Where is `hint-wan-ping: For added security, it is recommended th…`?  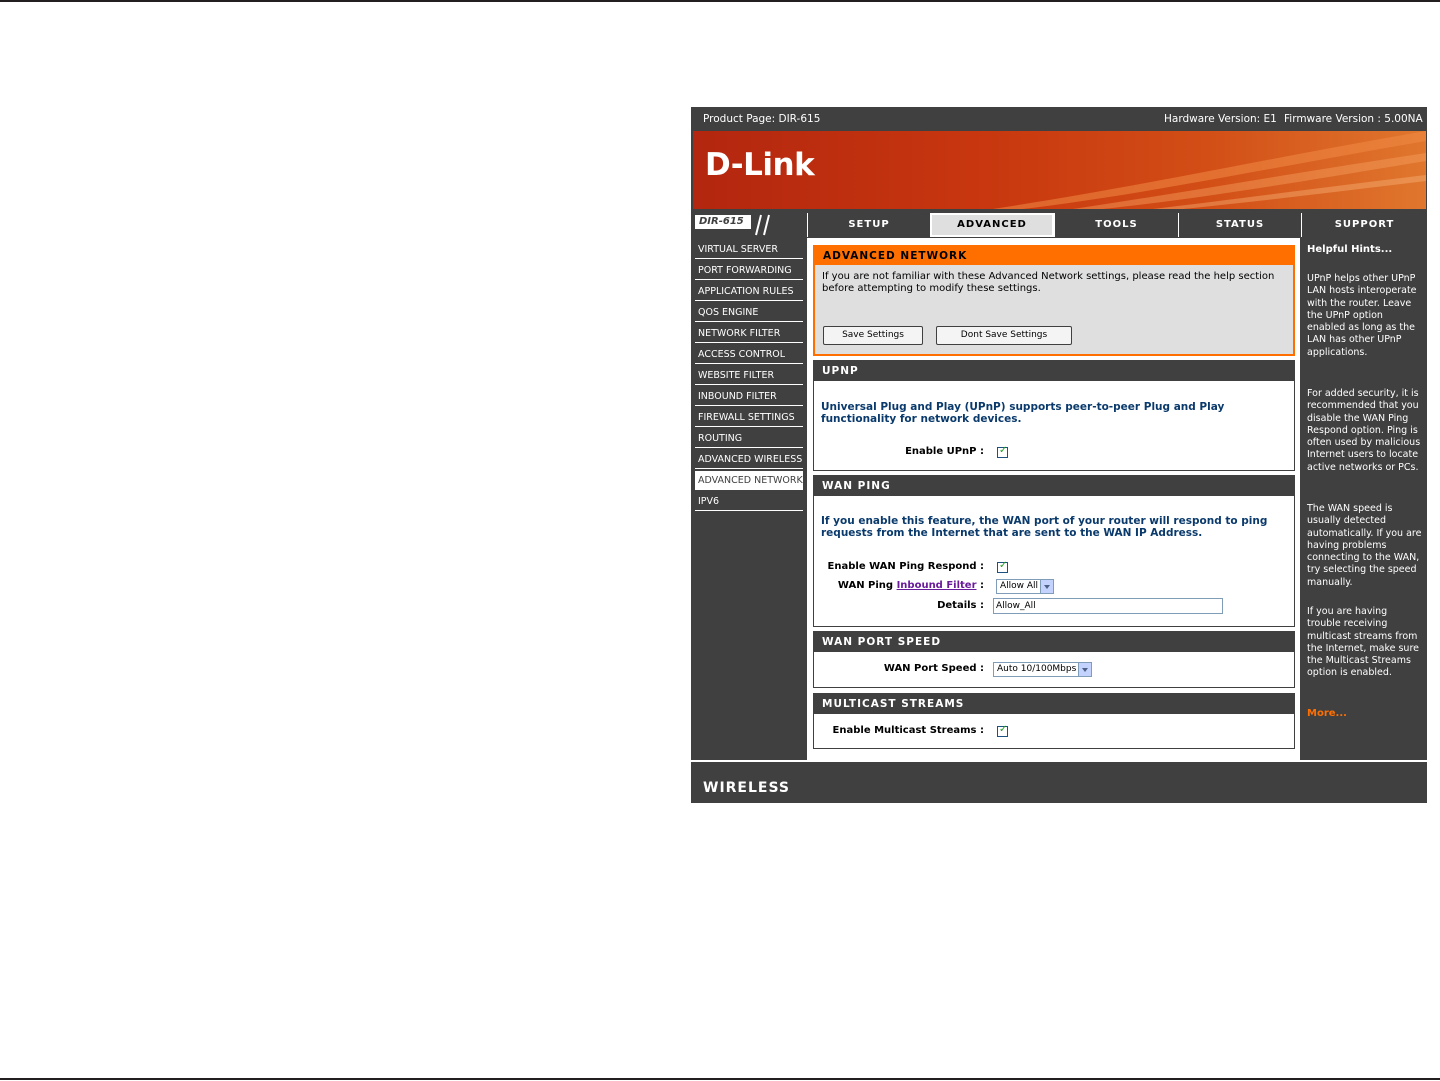
hint-wan-ping: For added security, it is recommended th… is located at coordinates (1364, 430).